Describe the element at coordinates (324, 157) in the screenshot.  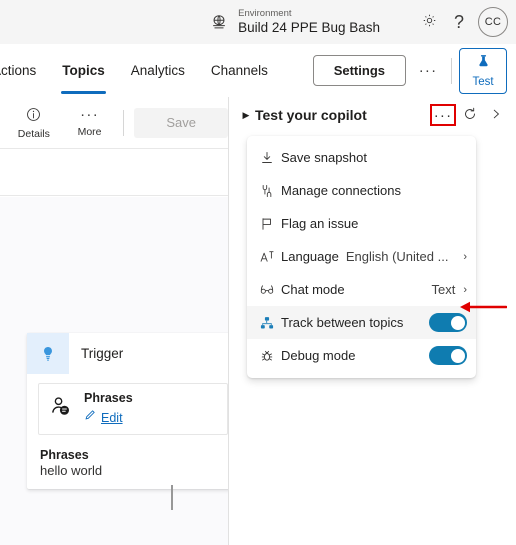
I see `menu-item-label: Save snapshot` at that location.